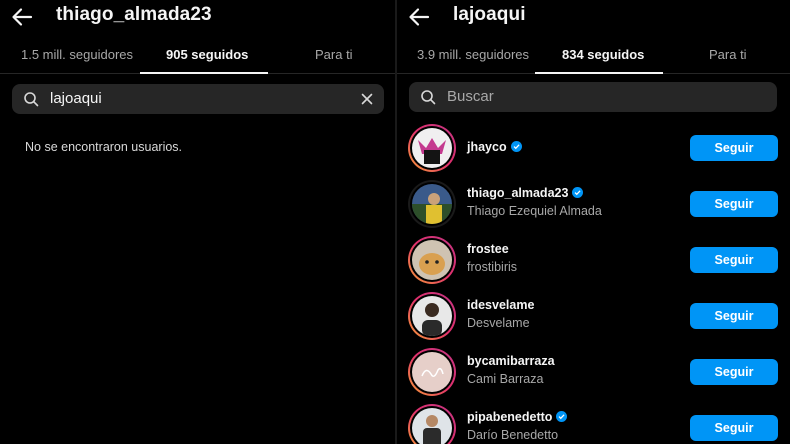  What do you see at coordinates (198, 99) in the screenshot?
I see `search-bar: lajoaqui` at bounding box center [198, 99].